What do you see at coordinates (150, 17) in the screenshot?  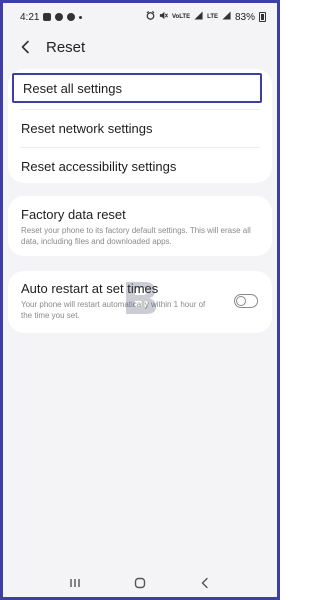 I see `alarm-icon` at bounding box center [150, 17].